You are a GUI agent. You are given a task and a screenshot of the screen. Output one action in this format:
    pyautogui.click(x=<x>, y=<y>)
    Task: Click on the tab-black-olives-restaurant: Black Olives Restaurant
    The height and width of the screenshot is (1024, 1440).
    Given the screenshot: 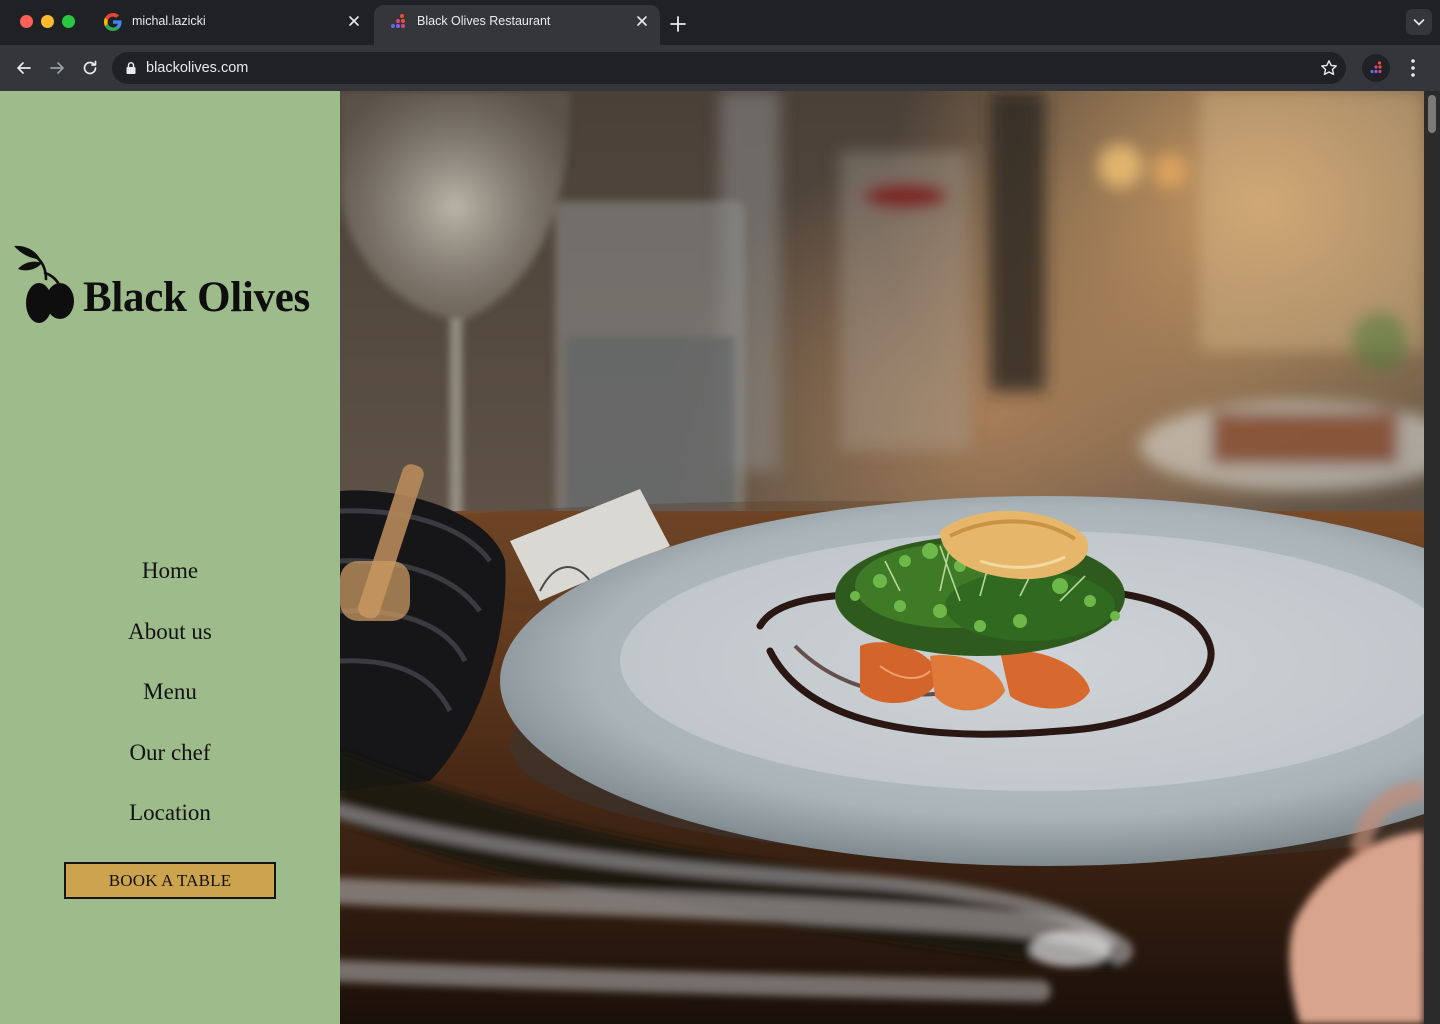 What is the action you would take?
    pyautogui.click(x=517, y=25)
    